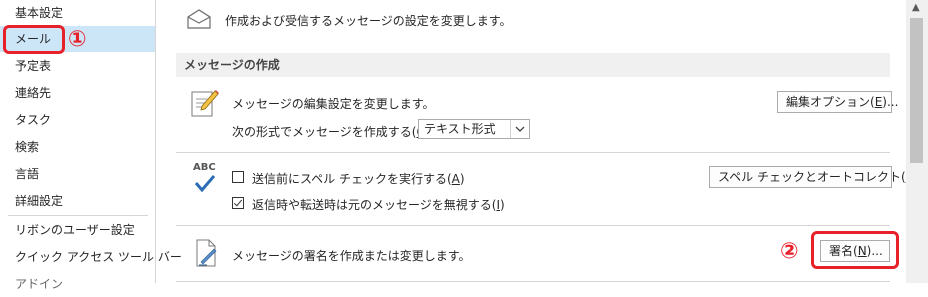  Describe the element at coordinates (855, 250) in the screenshot. I see `annotation-highlight-signature` at that location.